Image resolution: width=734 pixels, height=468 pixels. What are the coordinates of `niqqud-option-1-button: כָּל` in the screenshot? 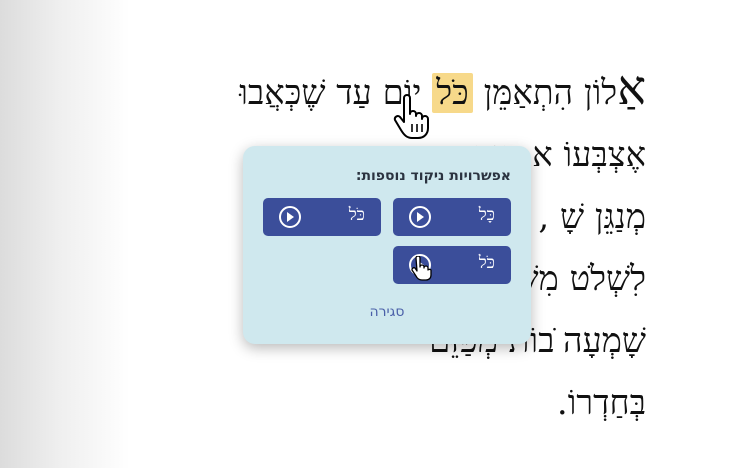 It's located at (452, 217).